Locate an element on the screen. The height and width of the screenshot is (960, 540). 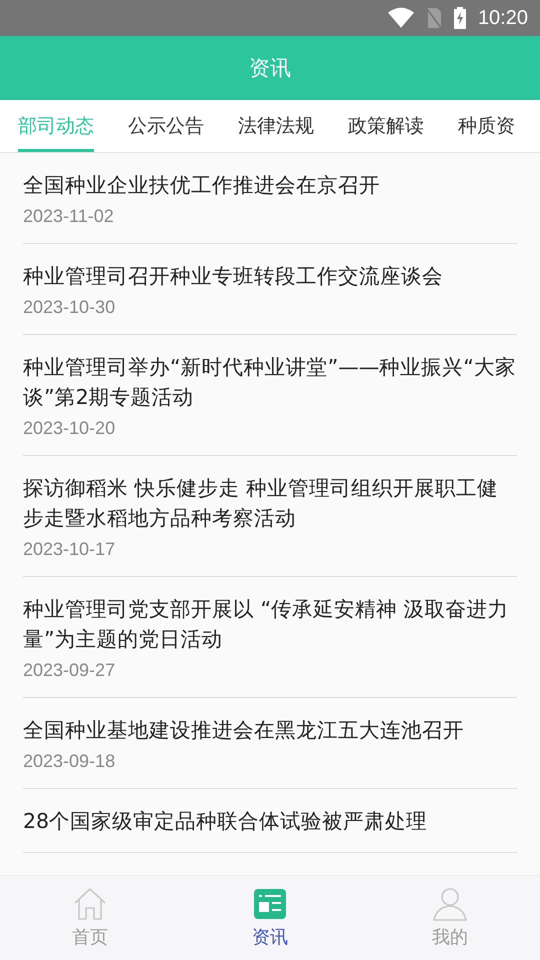
article-title: 全国种业基地建设推进会在黑龙江五大连池召开 is located at coordinates (270, 730).